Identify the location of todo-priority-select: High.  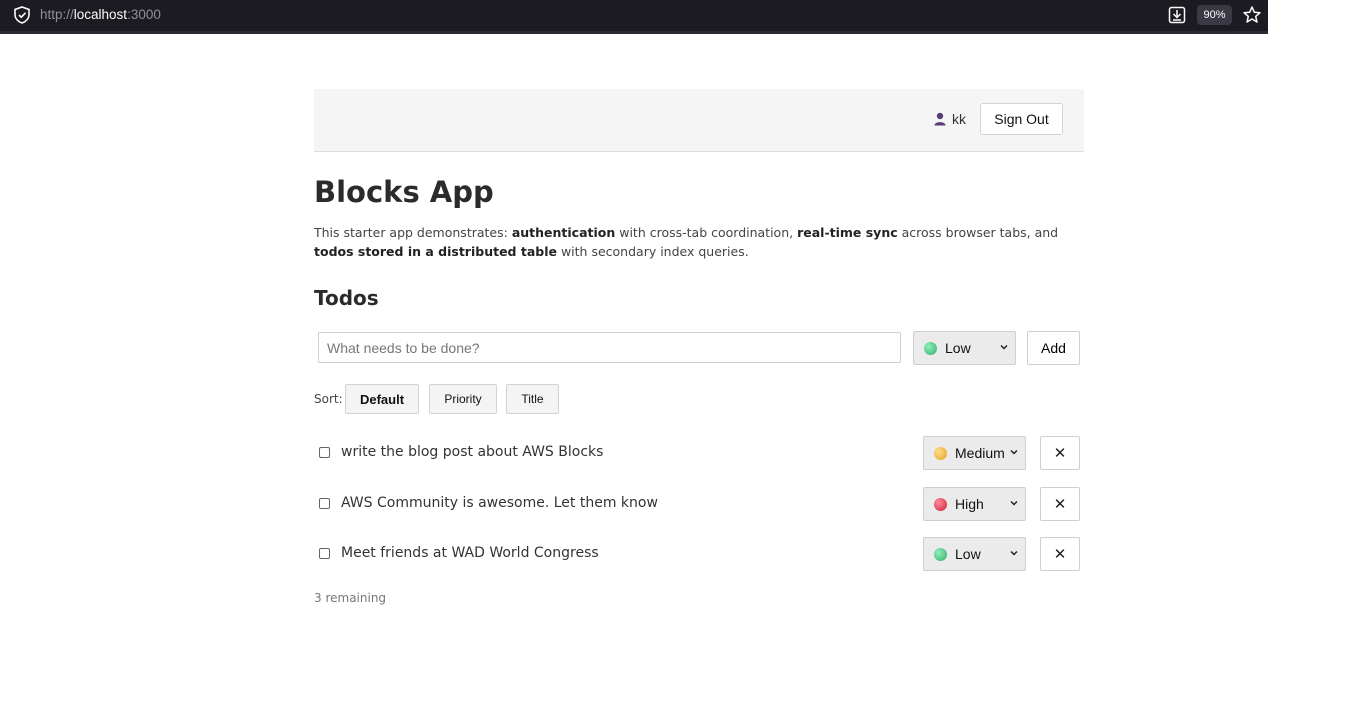
(974, 504).